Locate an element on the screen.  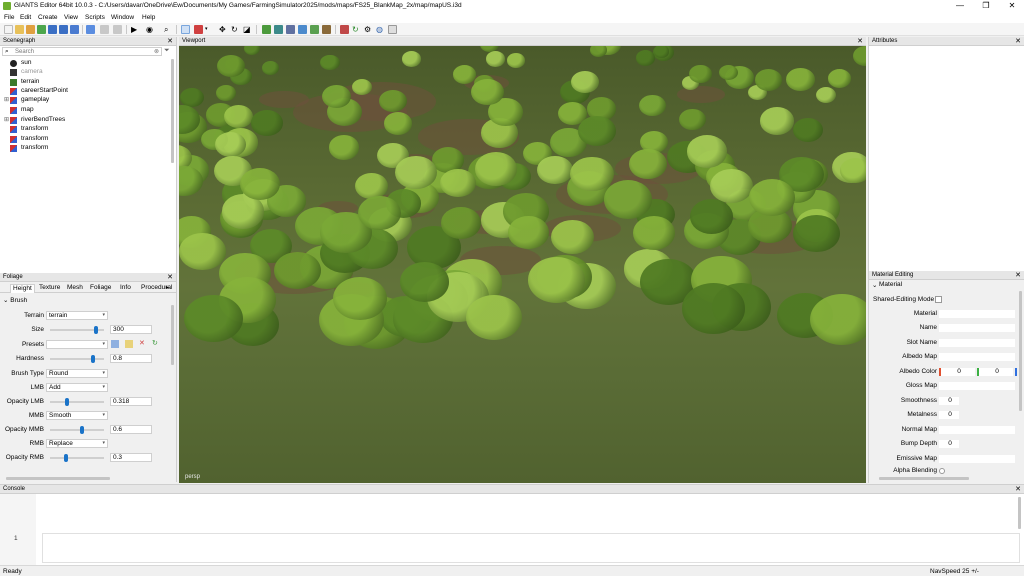
menu-scripts: Scripts is located at coordinates (95, 17).